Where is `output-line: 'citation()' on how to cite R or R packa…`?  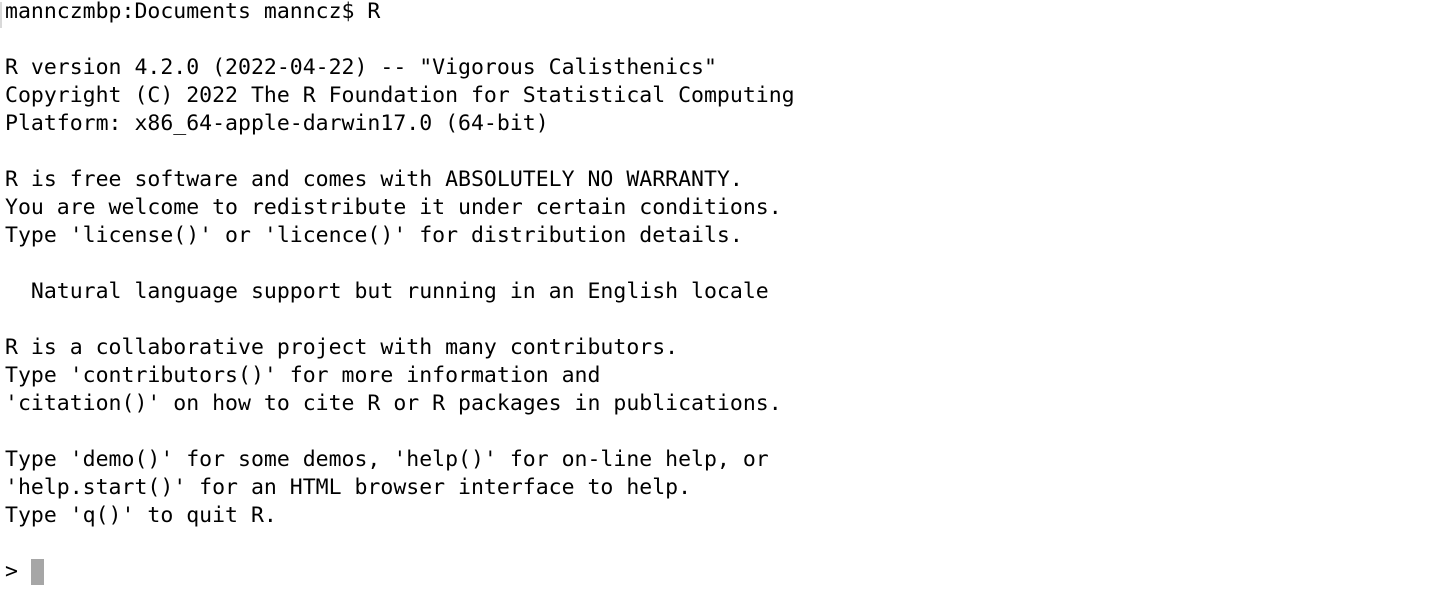 output-line: 'citation()' on how to cite R or R packa… is located at coordinates (393, 403).